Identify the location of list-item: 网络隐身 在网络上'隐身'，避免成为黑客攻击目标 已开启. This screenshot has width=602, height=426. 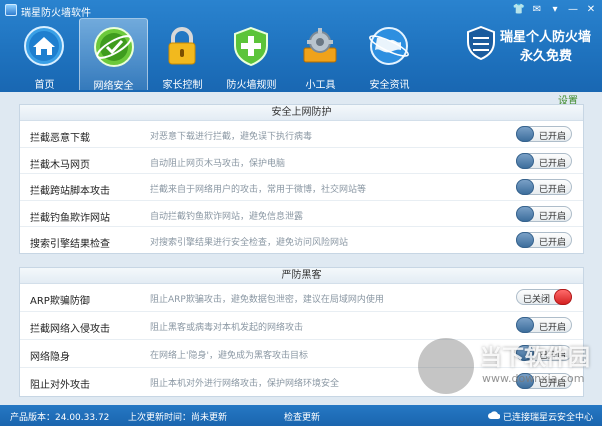
(301, 354).